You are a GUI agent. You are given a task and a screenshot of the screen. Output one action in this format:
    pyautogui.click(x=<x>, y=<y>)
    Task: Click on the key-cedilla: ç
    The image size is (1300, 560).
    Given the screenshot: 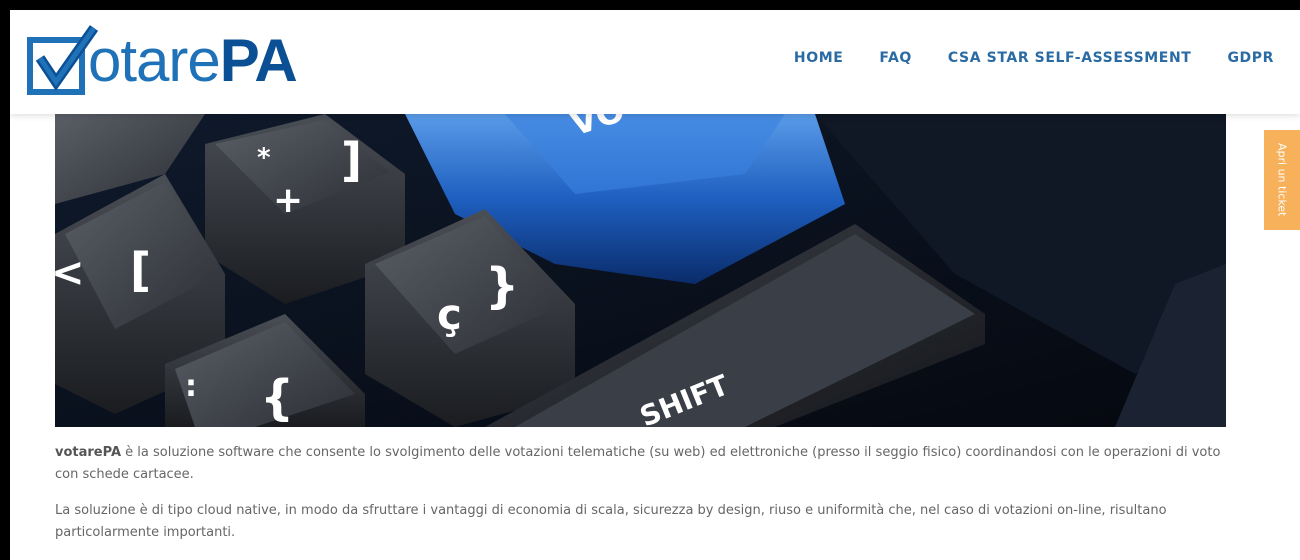 What is the action you would take?
    pyautogui.click(x=449, y=314)
    